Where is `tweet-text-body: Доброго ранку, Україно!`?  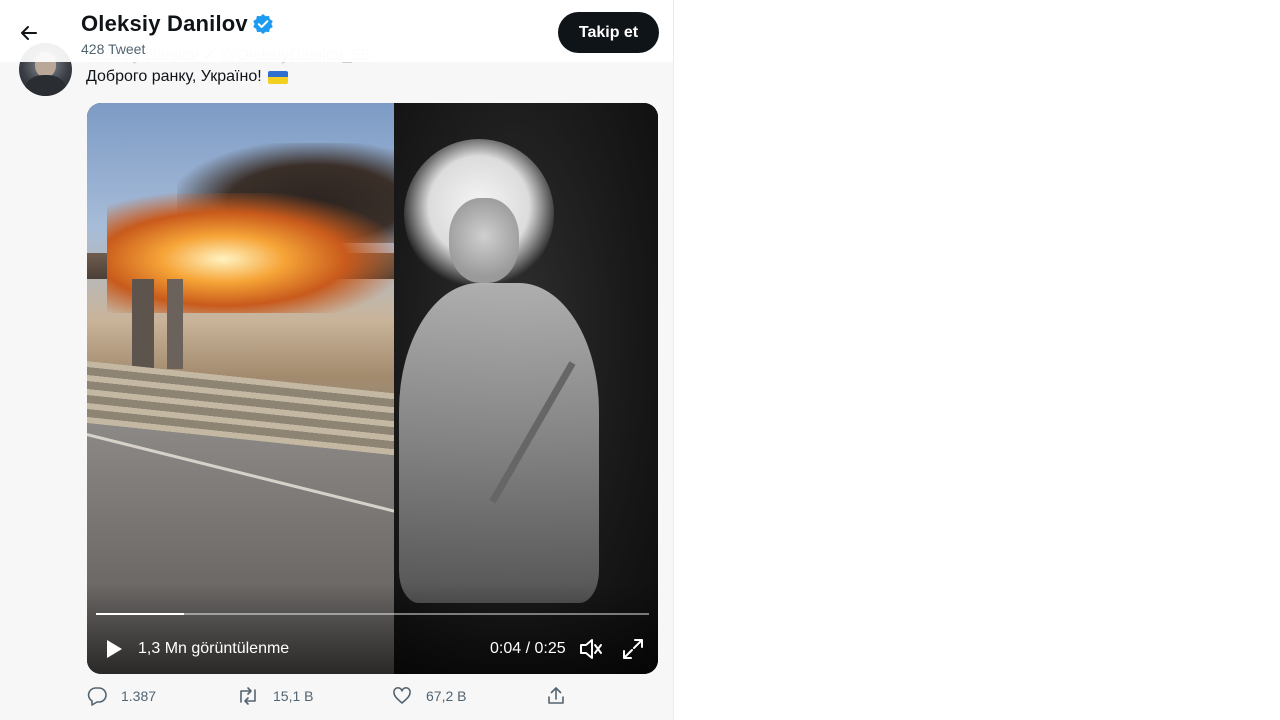 tweet-text-body: Доброго ранку, Україно! is located at coordinates (174, 76).